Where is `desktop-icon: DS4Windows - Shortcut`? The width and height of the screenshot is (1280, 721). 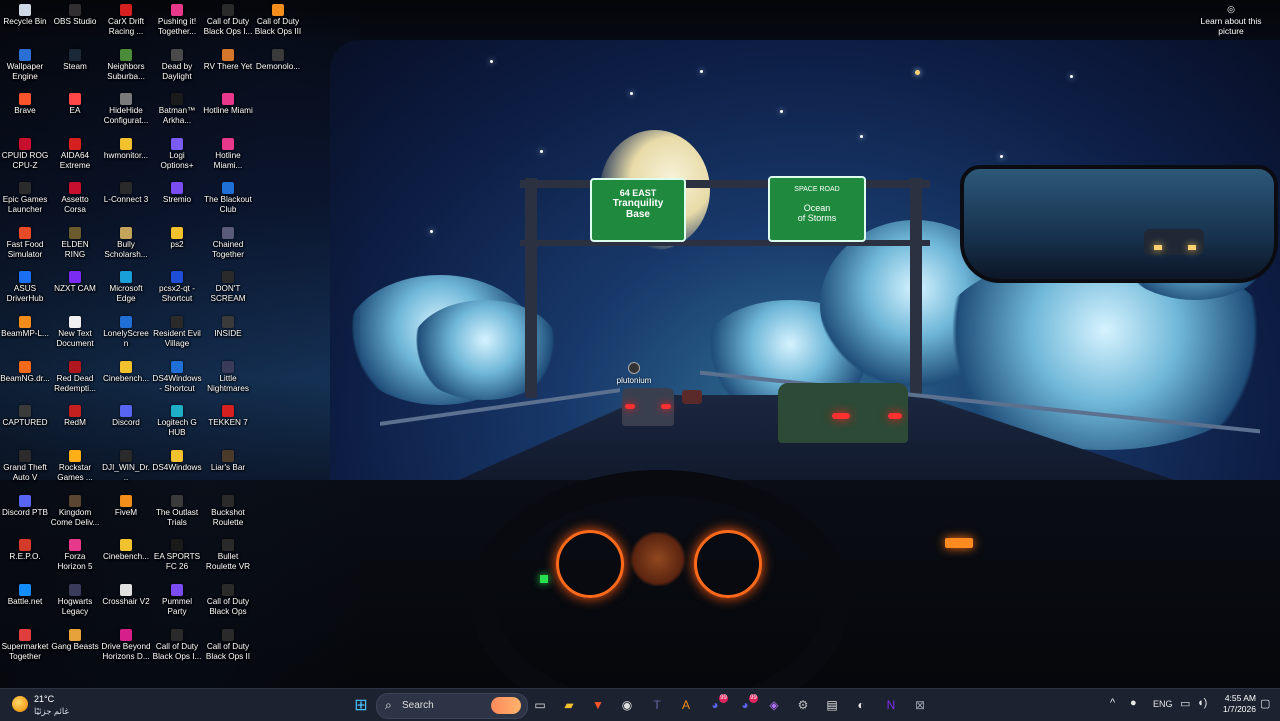 desktop-icon: DS4Windows - Shortcut is located at coordinates (177, 382).